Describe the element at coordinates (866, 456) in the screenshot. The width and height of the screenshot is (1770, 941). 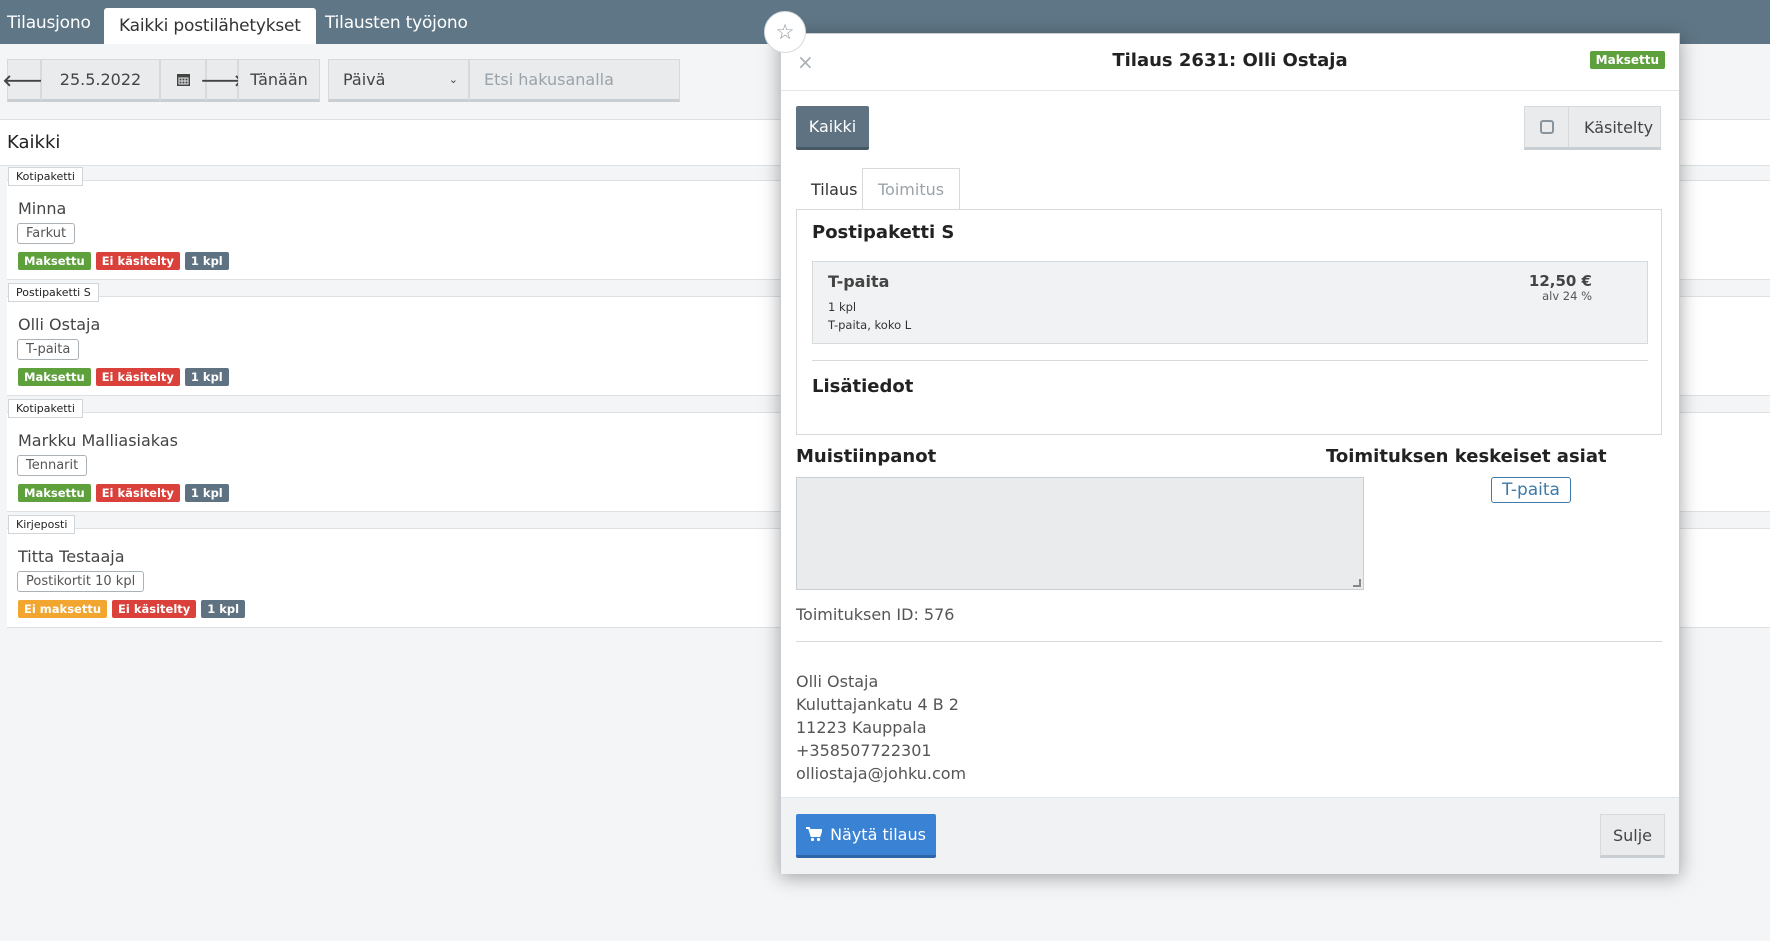
I see `notes-heading: Muistiinpanot` at that location.